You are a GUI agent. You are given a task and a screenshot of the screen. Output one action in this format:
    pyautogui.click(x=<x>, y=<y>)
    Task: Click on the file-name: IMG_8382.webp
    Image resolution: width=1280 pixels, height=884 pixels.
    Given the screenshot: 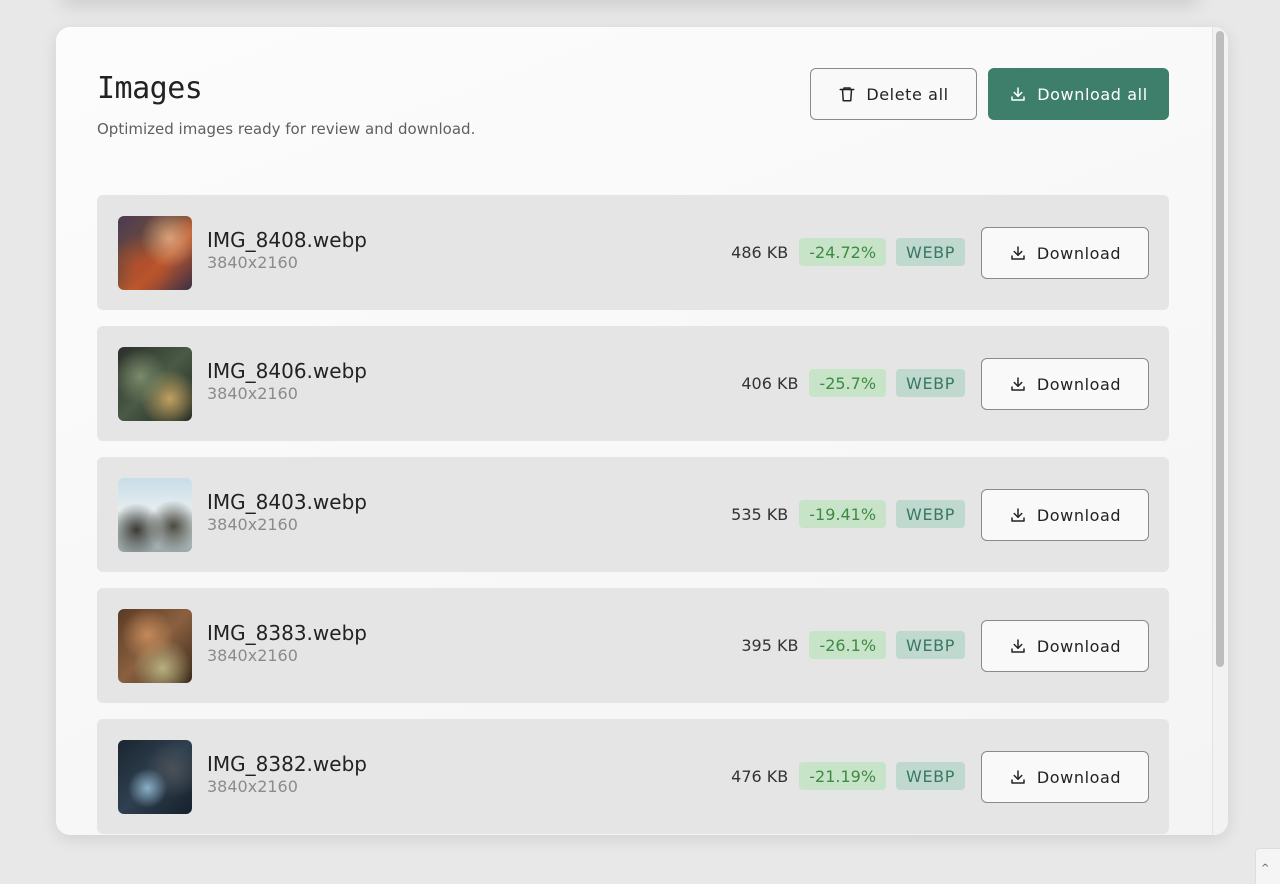 What is the action you would take?
    pyautogui.click(x=287, y=764)
    